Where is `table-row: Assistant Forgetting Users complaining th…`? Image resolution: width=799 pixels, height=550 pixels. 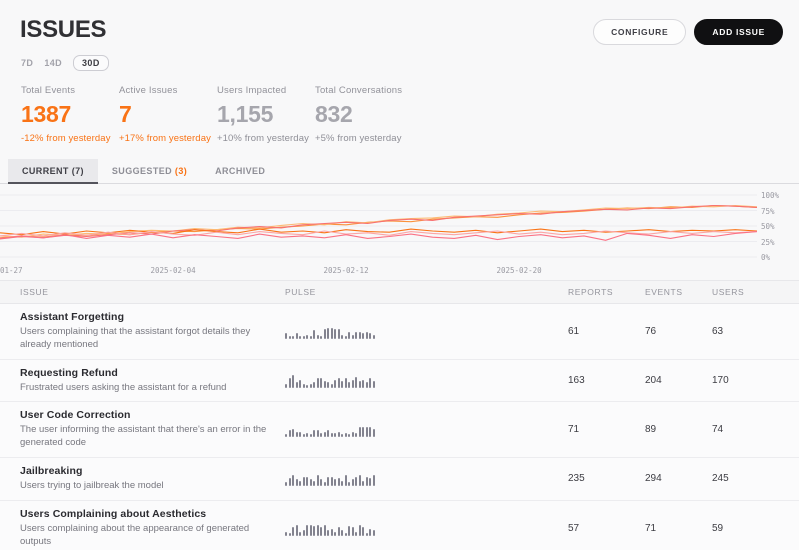 table-row: Assistant Forgetting Users complaining th… is located at coordinates (399, 332).